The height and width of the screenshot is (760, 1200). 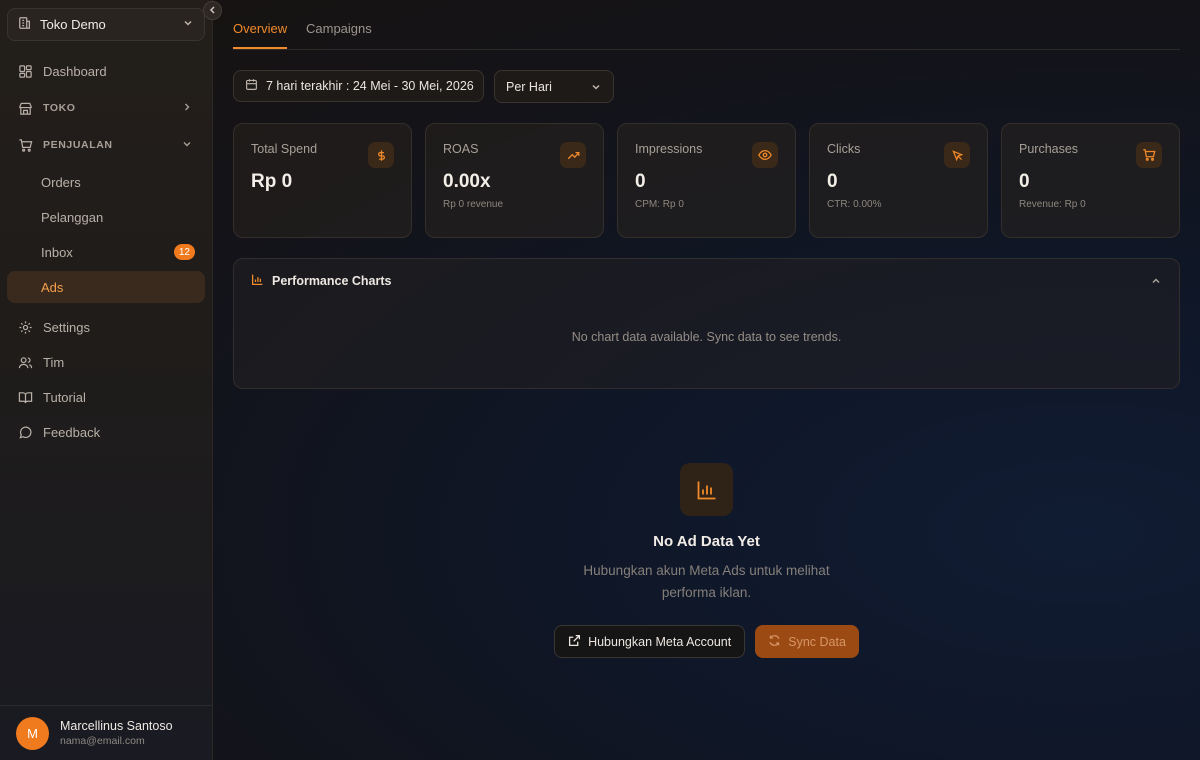 What do you see at coordinates (25, 397) in the screenshot?
I see `book-open-icon` at bounding box center [25, 397].